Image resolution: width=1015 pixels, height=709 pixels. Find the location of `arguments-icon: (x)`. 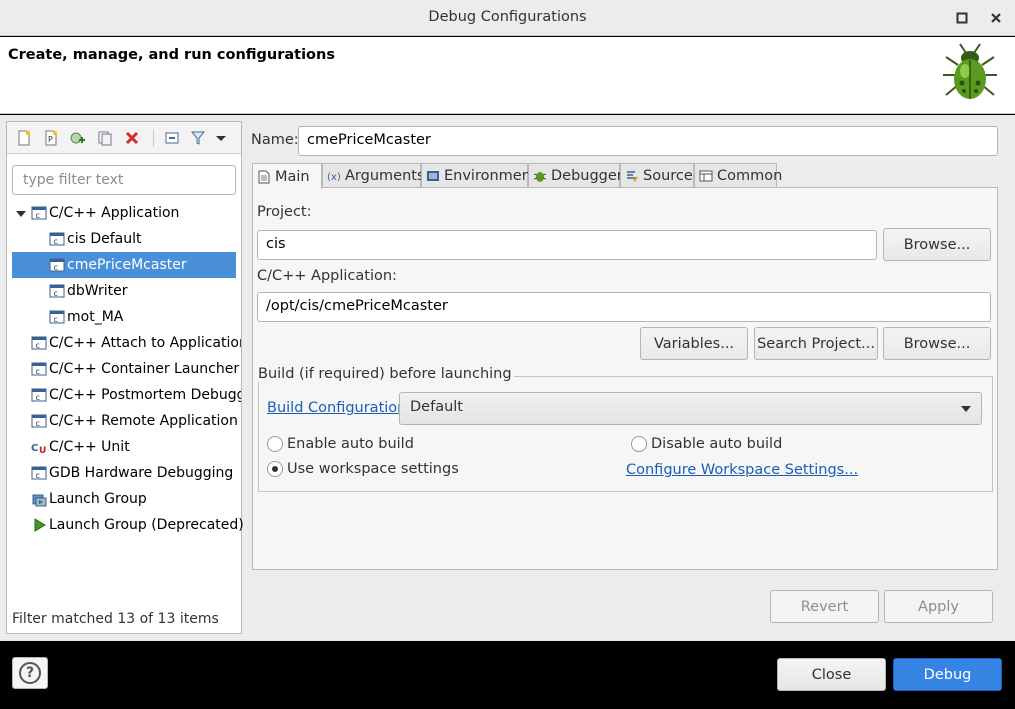

arguments-icon: (x) is located at coordinates (334, 177).